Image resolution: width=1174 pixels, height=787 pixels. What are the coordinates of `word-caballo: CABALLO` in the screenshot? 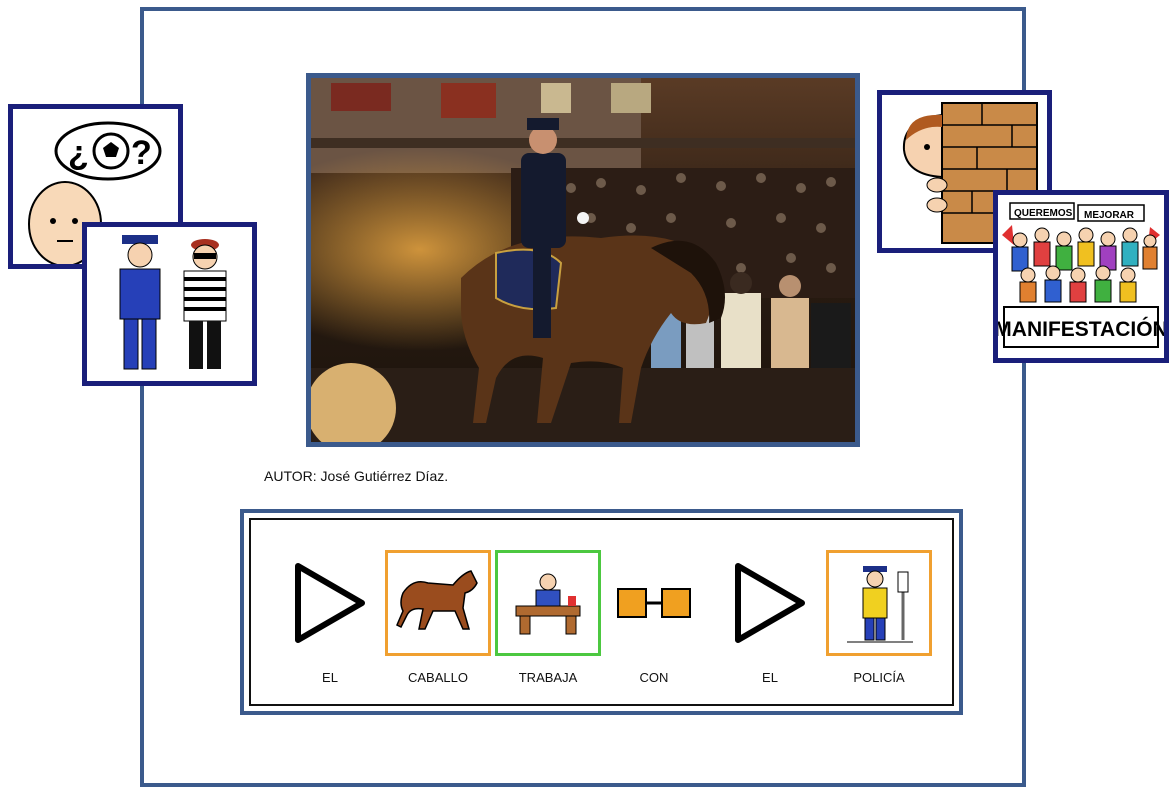 It's located at (438, 625).